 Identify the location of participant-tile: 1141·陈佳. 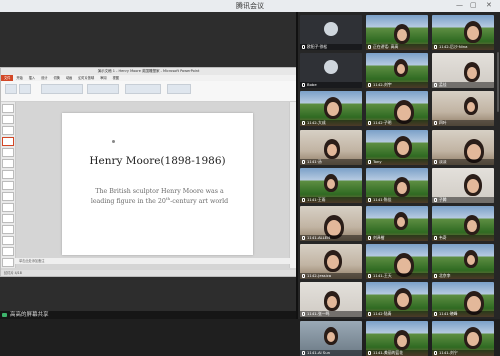
(397, 185).